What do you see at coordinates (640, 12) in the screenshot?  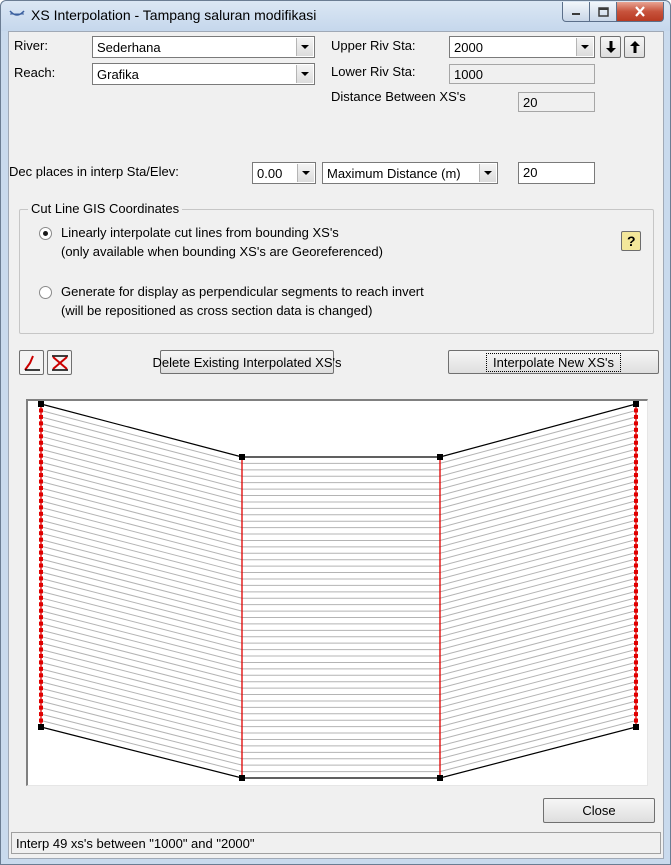 I see `close-window-button` at bounding box center [640, 12].